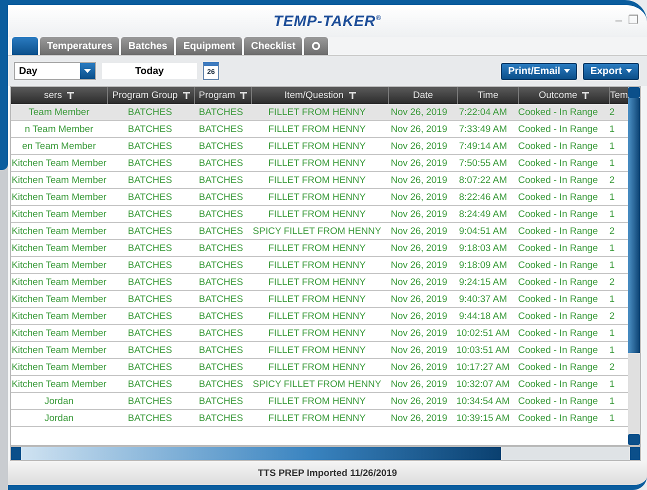 This screenshot has height=490, width=647. Describe the element at coordinates (483, 197) in the screenshot. I see `table-cell-text: 8:22:46 AM` at that location.